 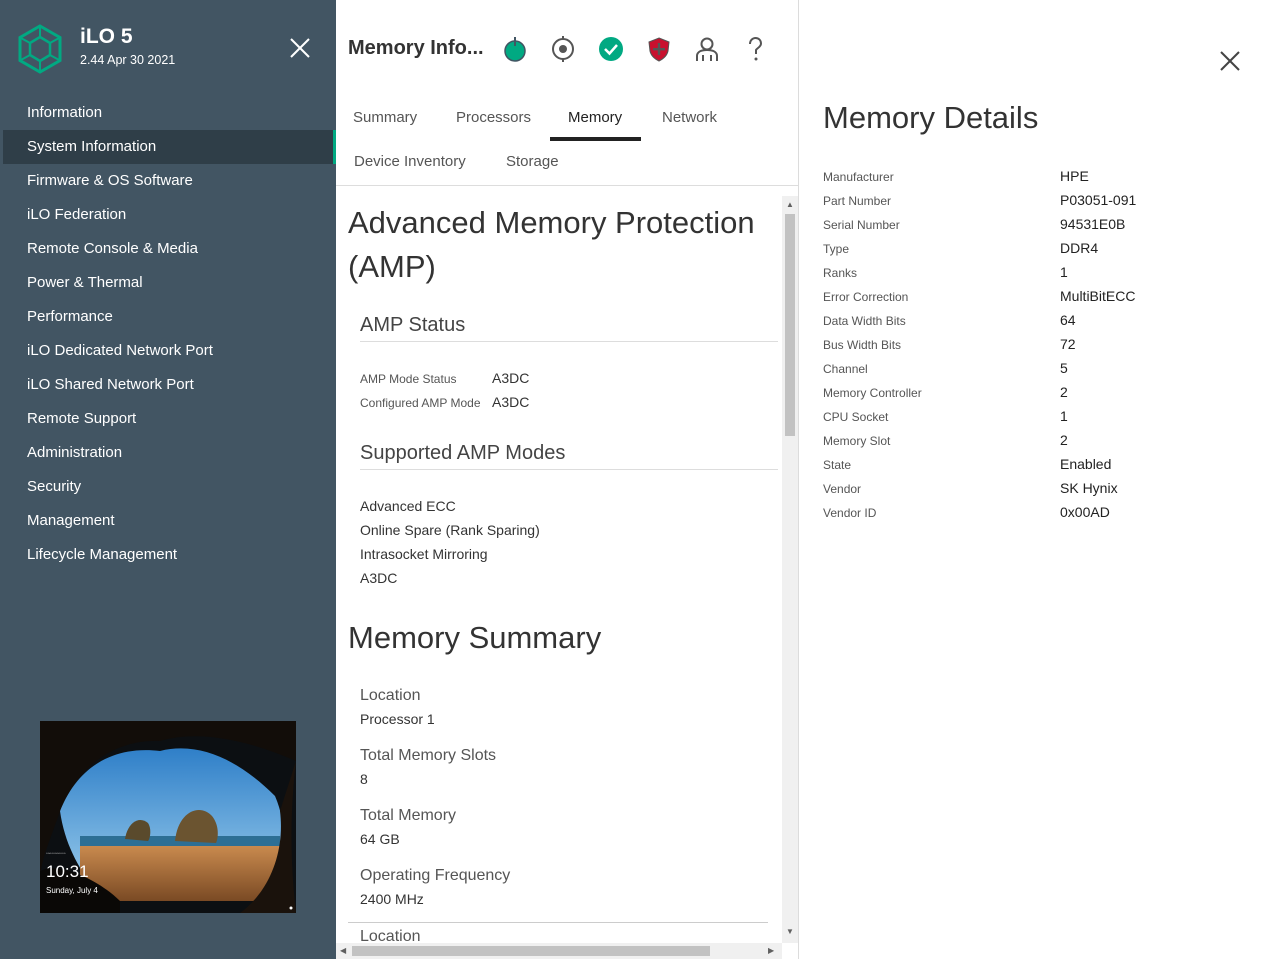 I want to click on vertical-scroll-thumb, so click(x=790, y=325).